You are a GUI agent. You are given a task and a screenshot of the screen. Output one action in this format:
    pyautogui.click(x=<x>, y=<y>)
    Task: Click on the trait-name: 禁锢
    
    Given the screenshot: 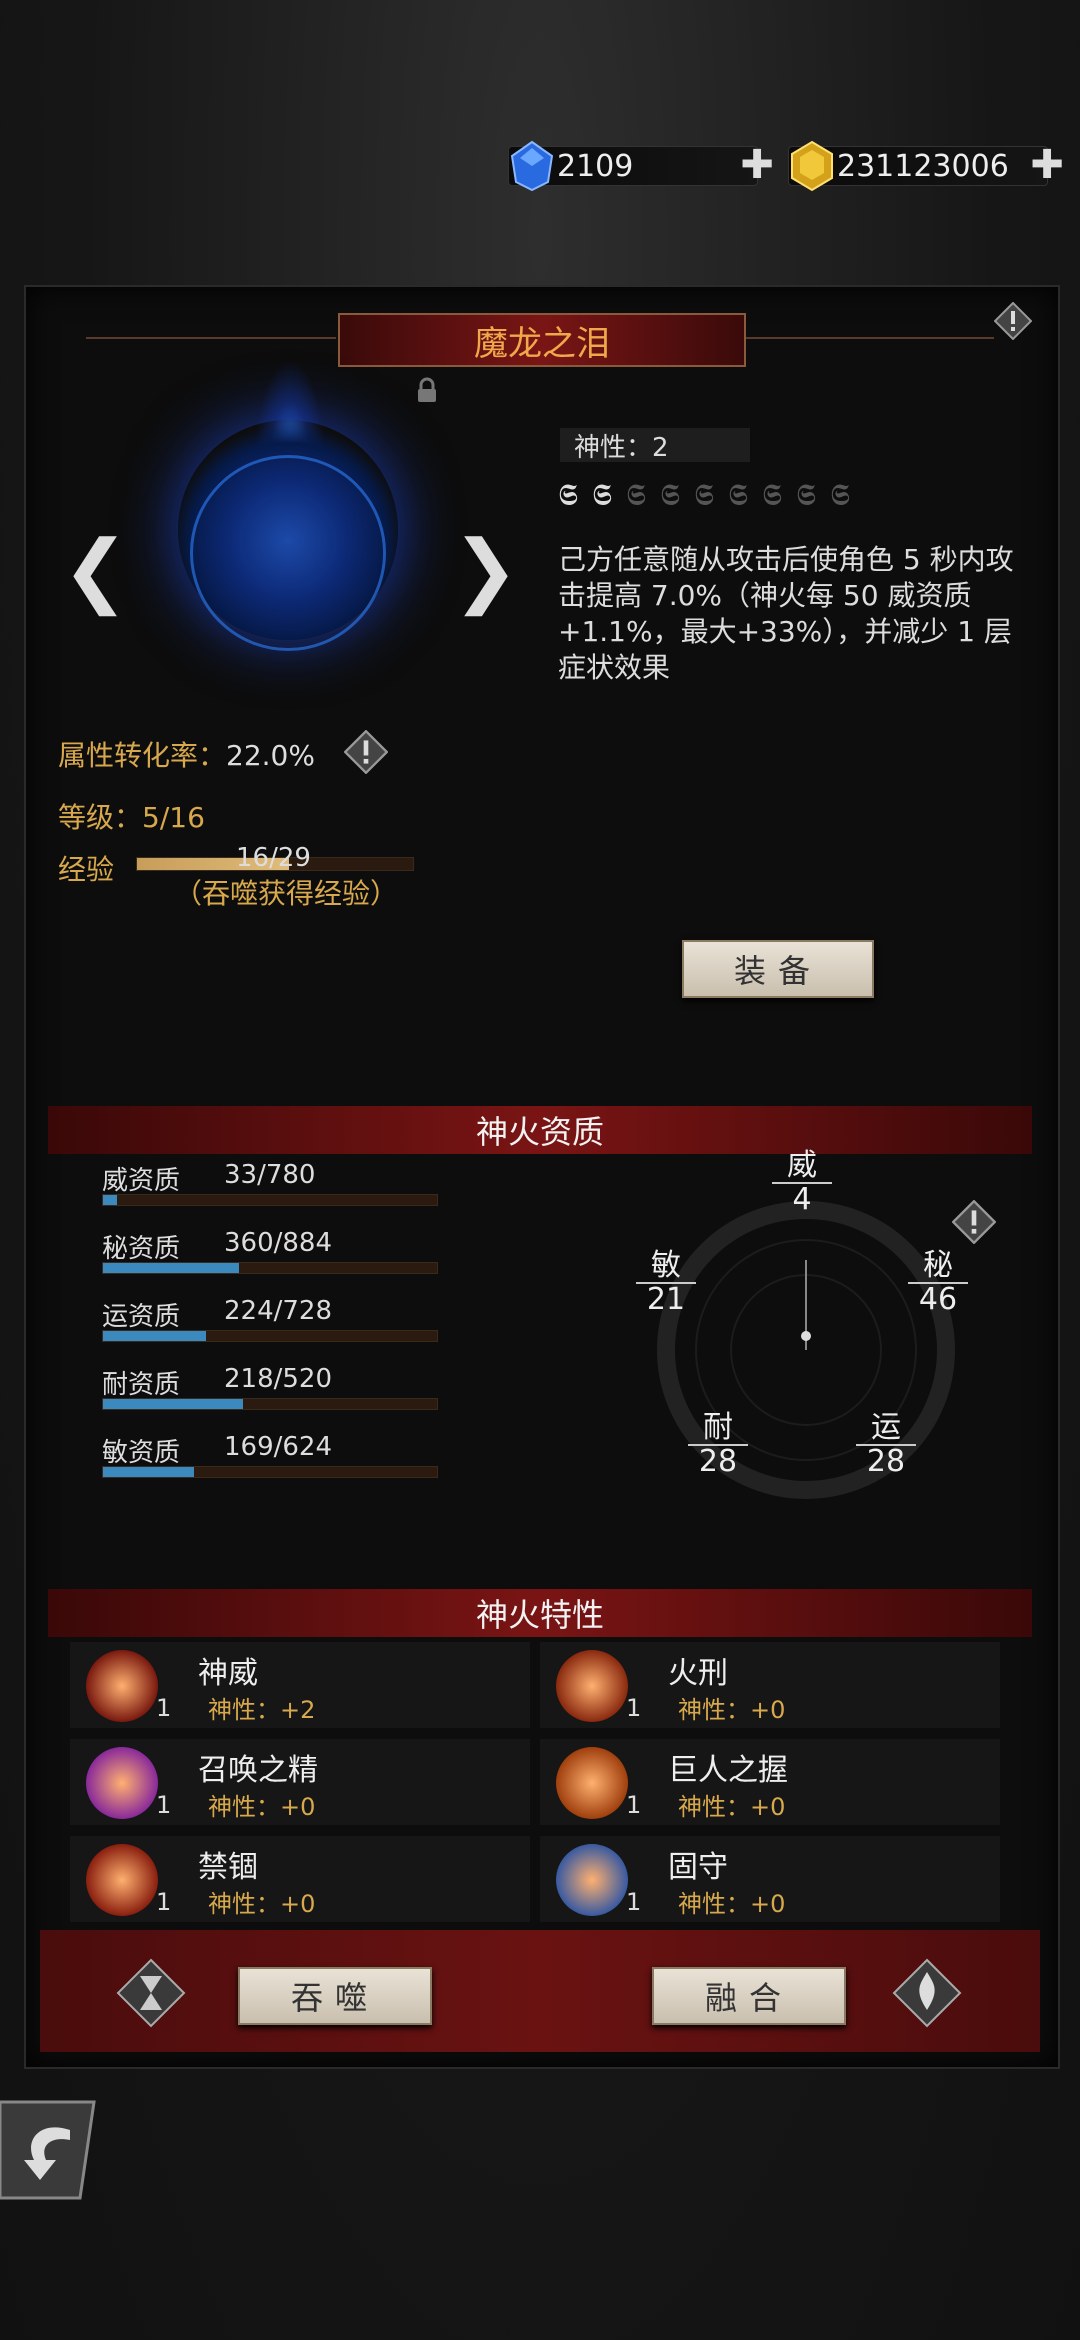 What is the action you would take?
    pyautogui.click(x=228, y=1867)
    